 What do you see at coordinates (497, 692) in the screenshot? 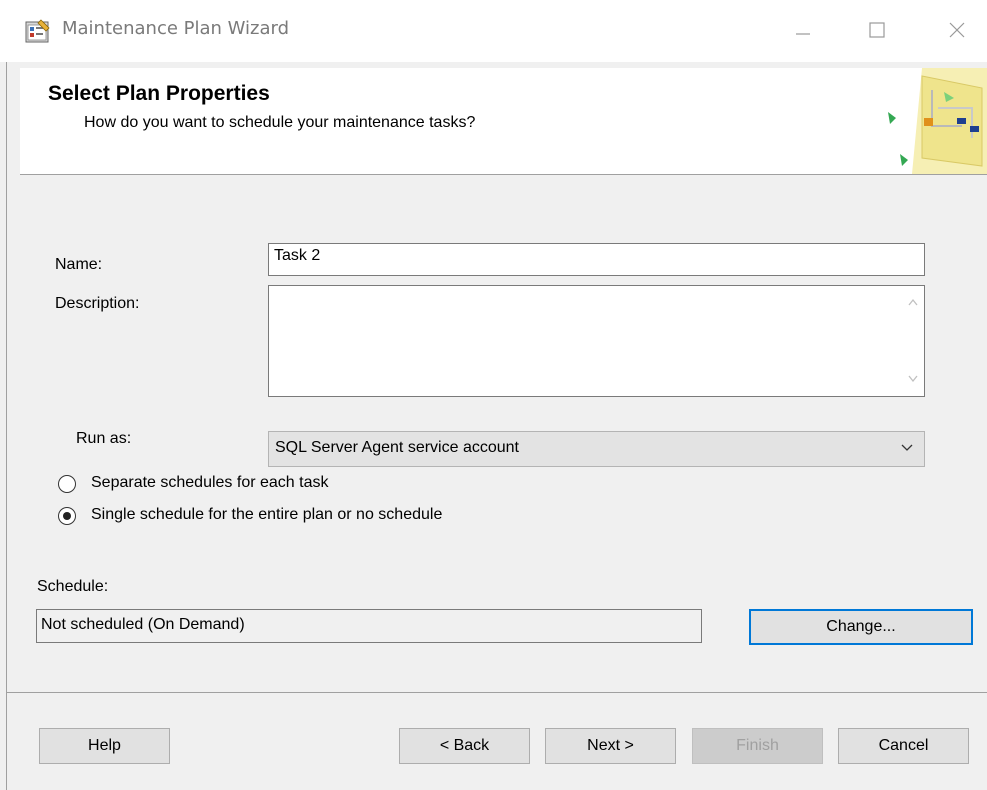
I see `footer-separator` at bounding box center [497, 692].